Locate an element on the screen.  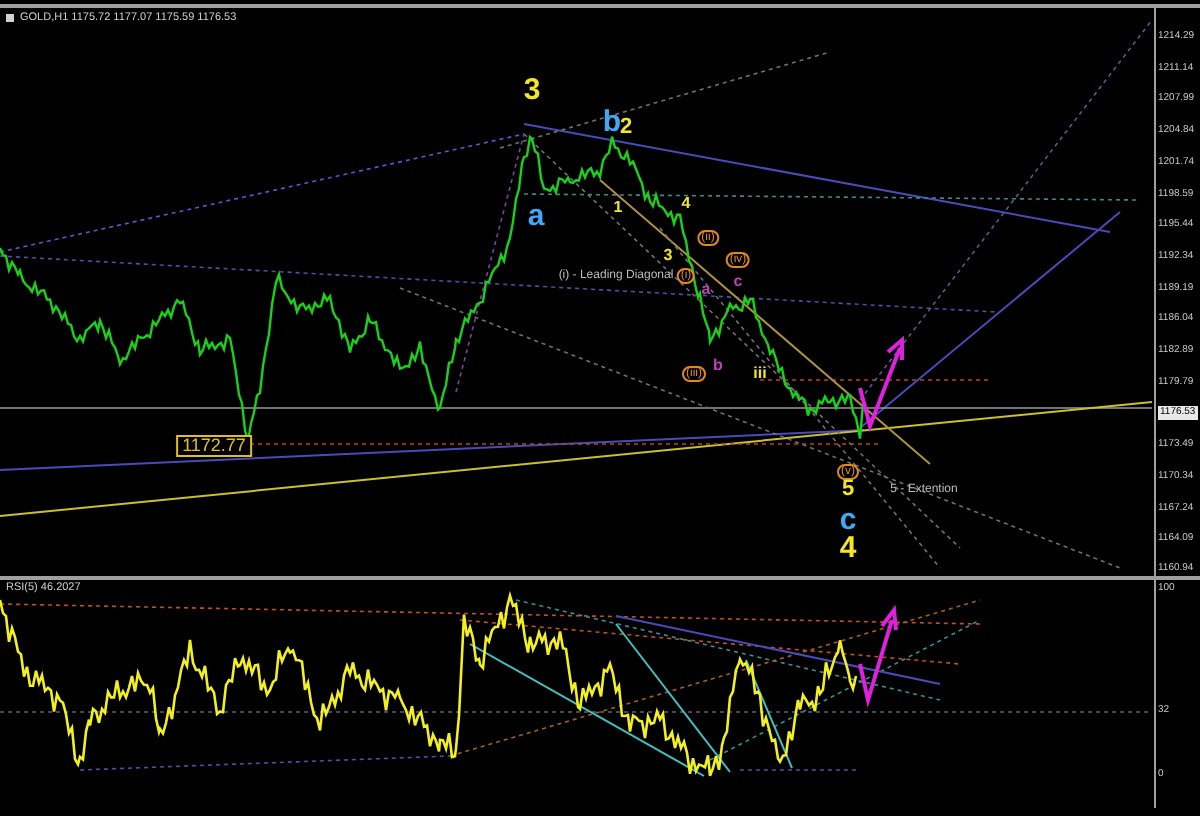
indicator-icon is located at coordinates (10, 18).